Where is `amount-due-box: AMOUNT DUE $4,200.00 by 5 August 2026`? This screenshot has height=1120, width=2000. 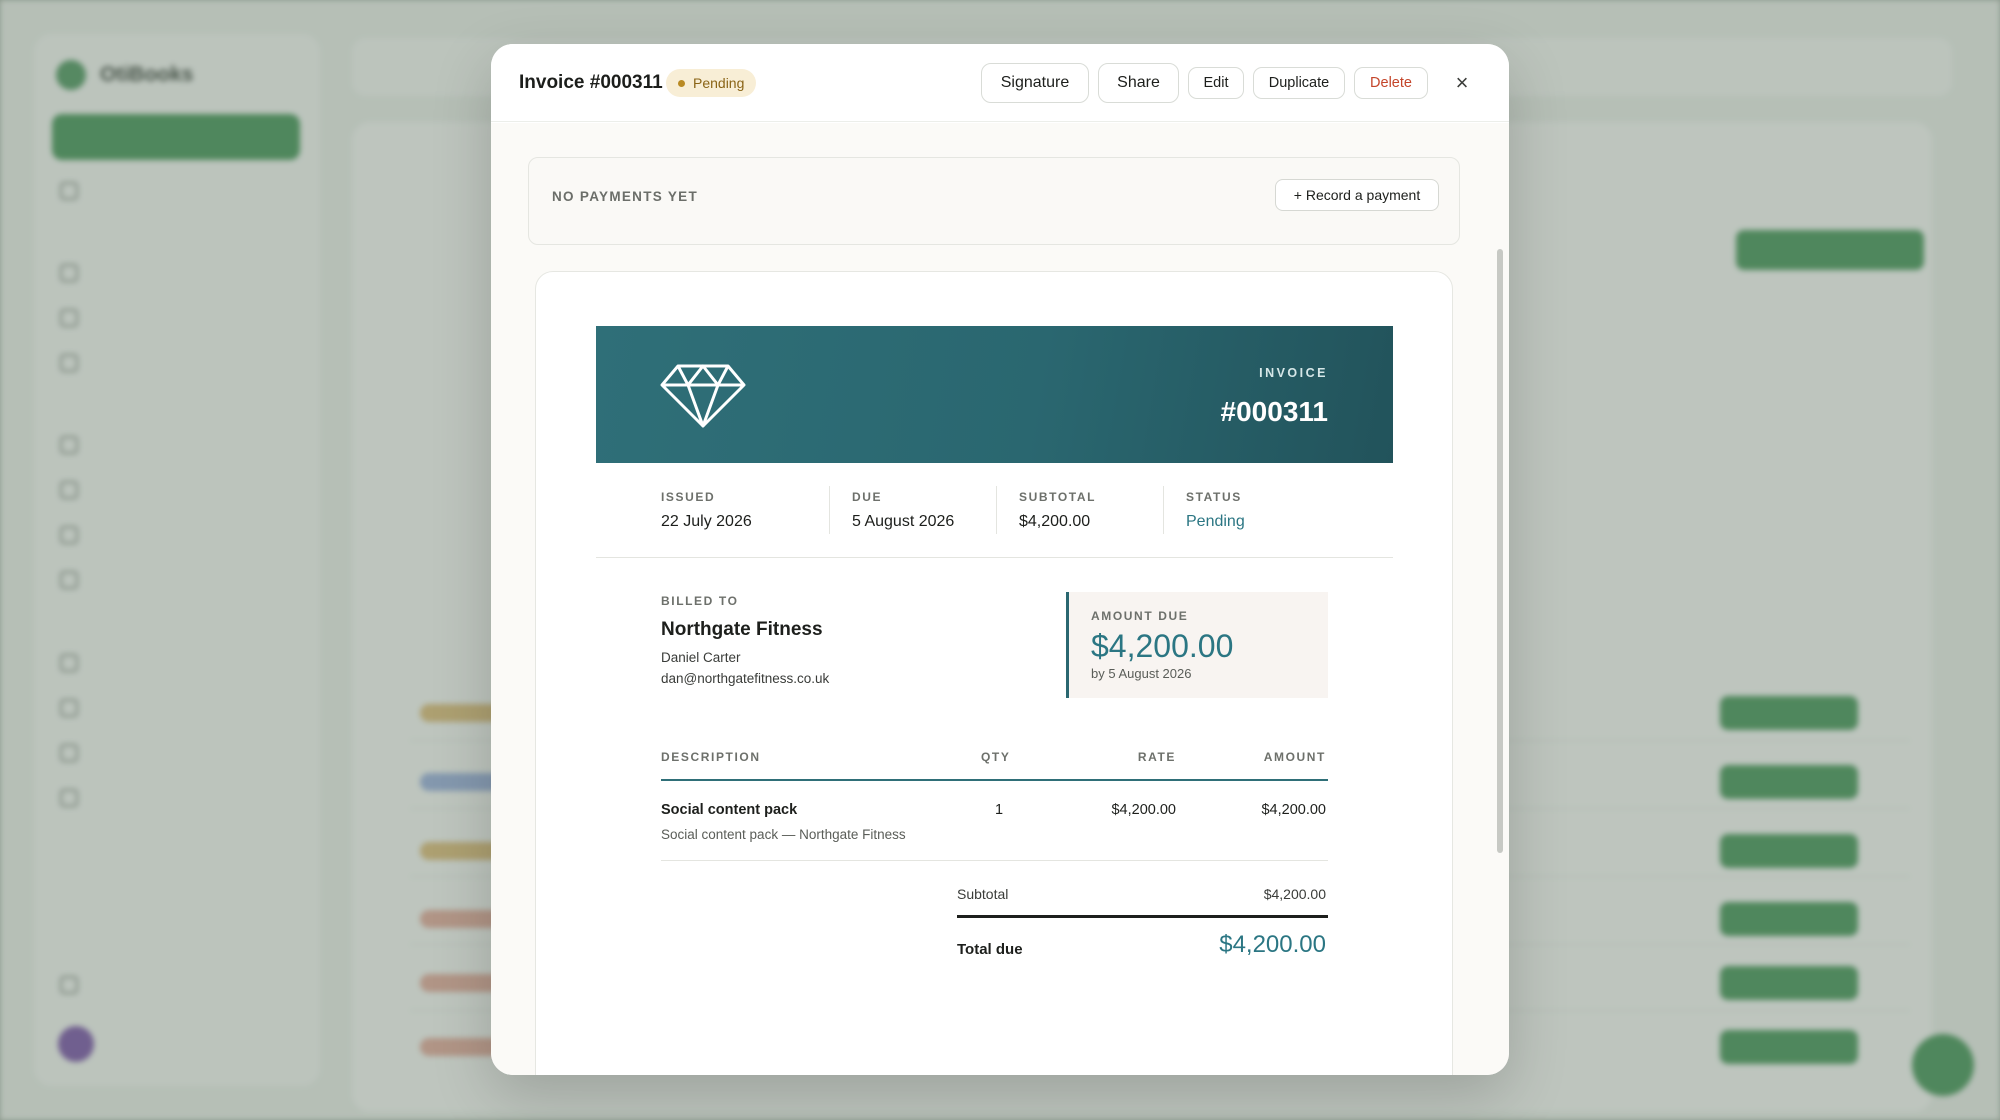 amount-due-box: AMOUNT DUE $4,200.00 by 5 August 2026 is located at coordinates (1197, 645).